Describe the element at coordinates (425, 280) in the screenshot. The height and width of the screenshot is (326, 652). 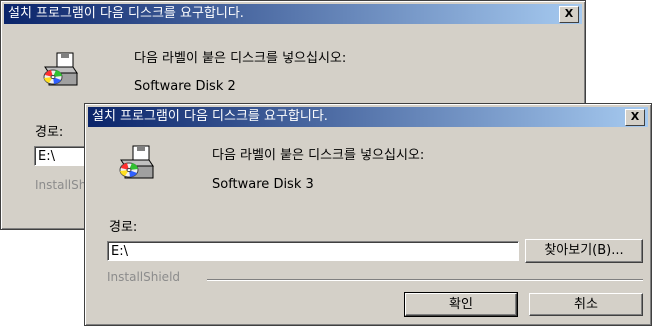
I see `brand-divider` at that location.